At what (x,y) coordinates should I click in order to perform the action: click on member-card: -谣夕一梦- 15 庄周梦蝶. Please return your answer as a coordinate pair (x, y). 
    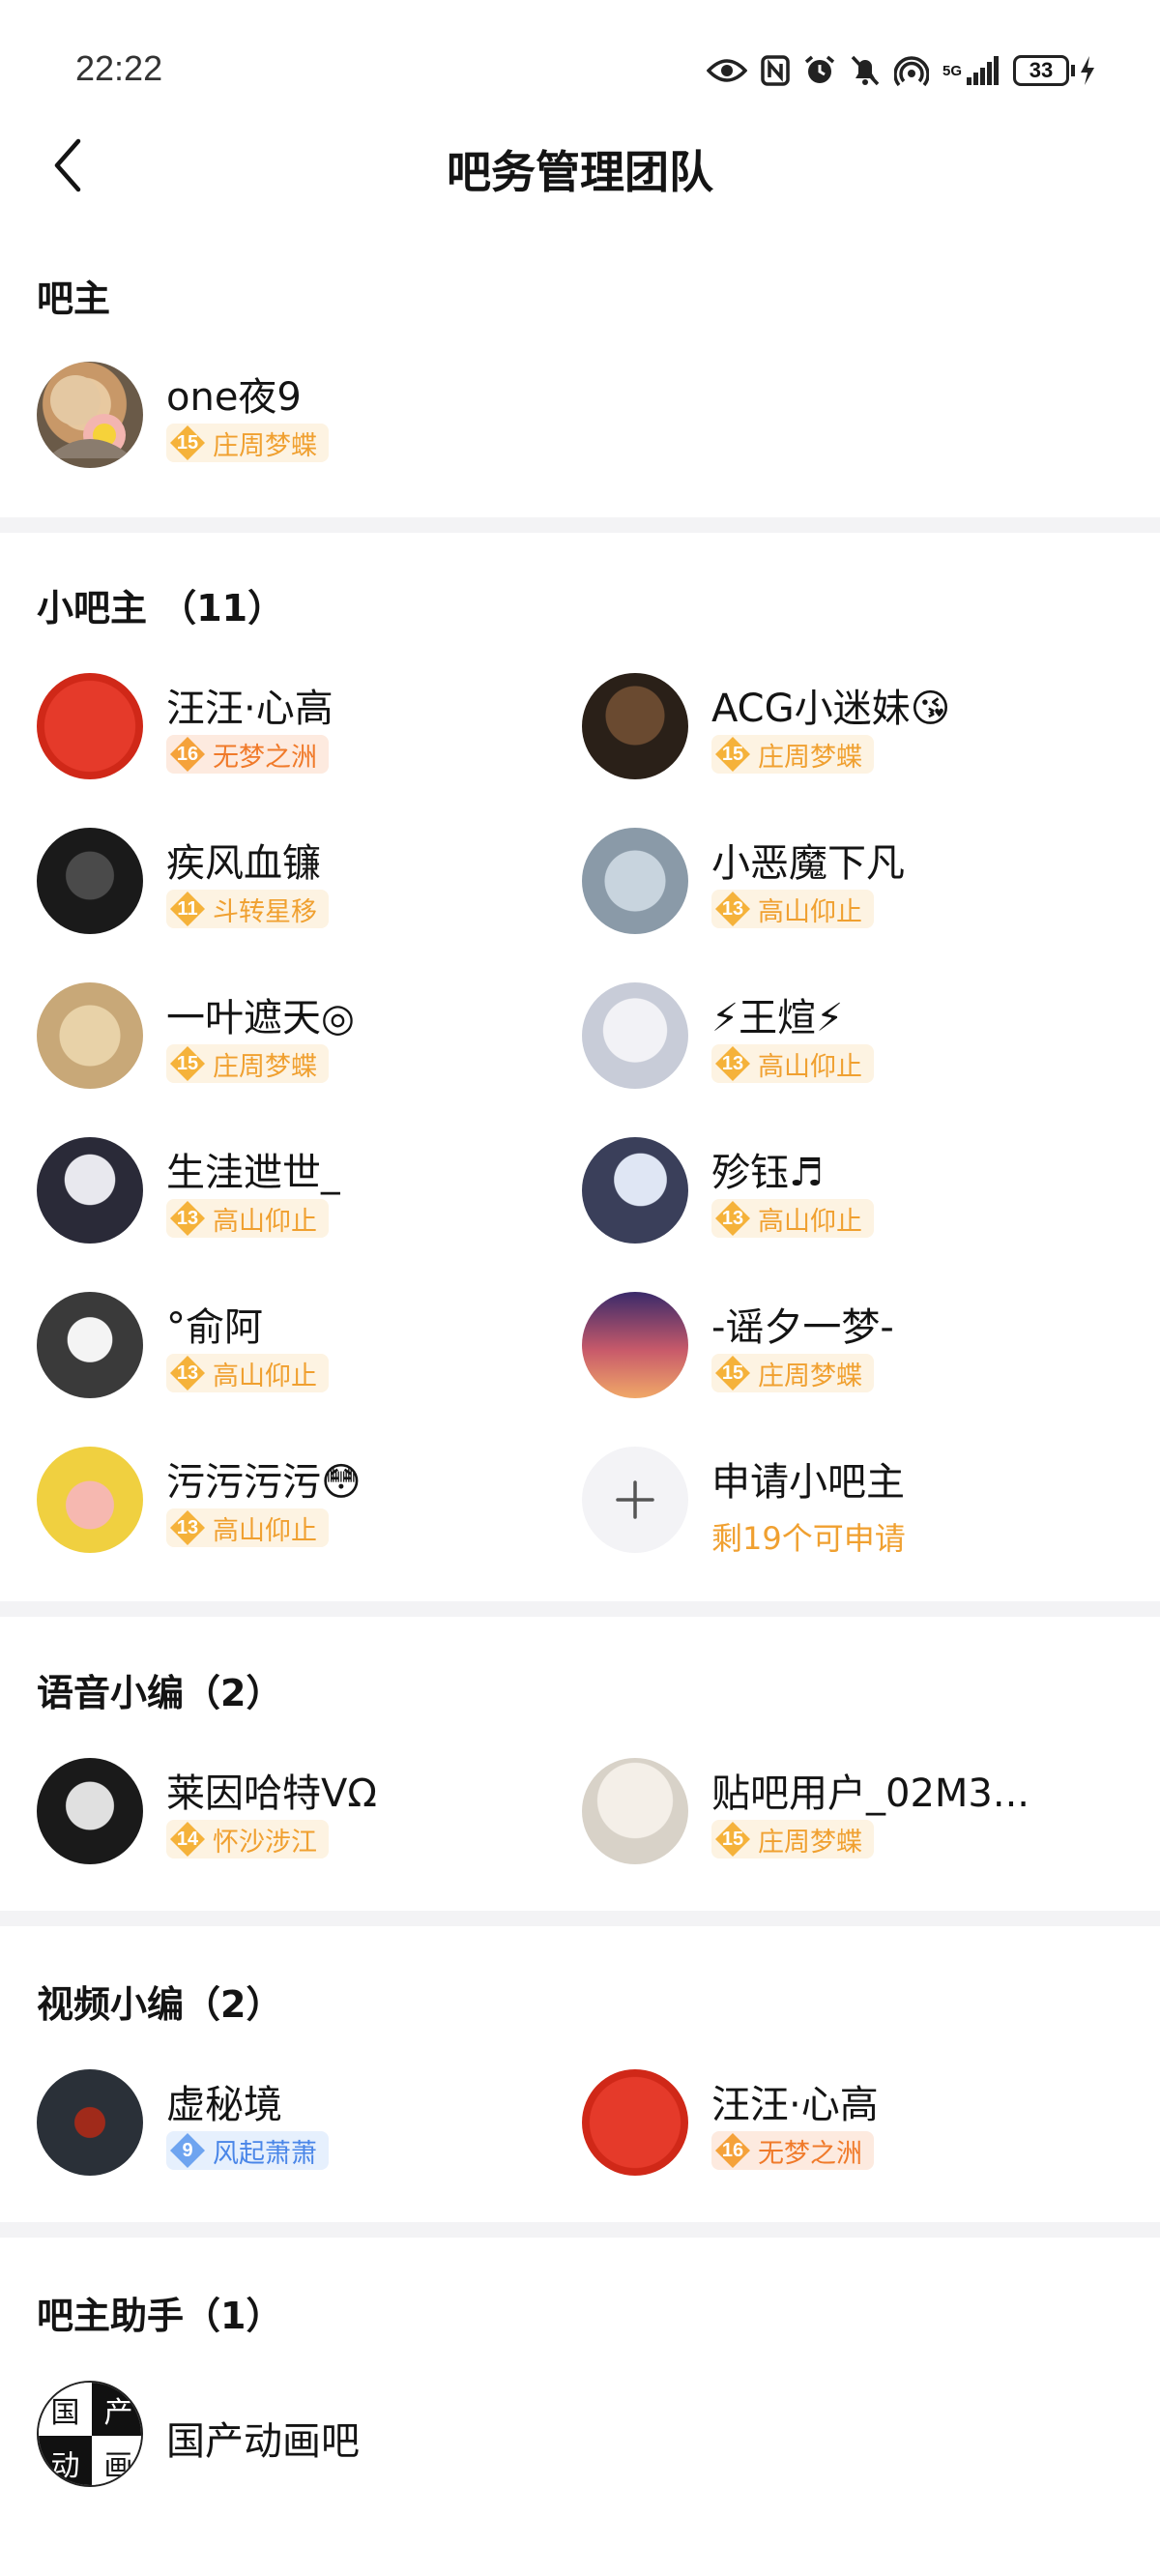
    Looking at the image, I should click on (834, 1346).